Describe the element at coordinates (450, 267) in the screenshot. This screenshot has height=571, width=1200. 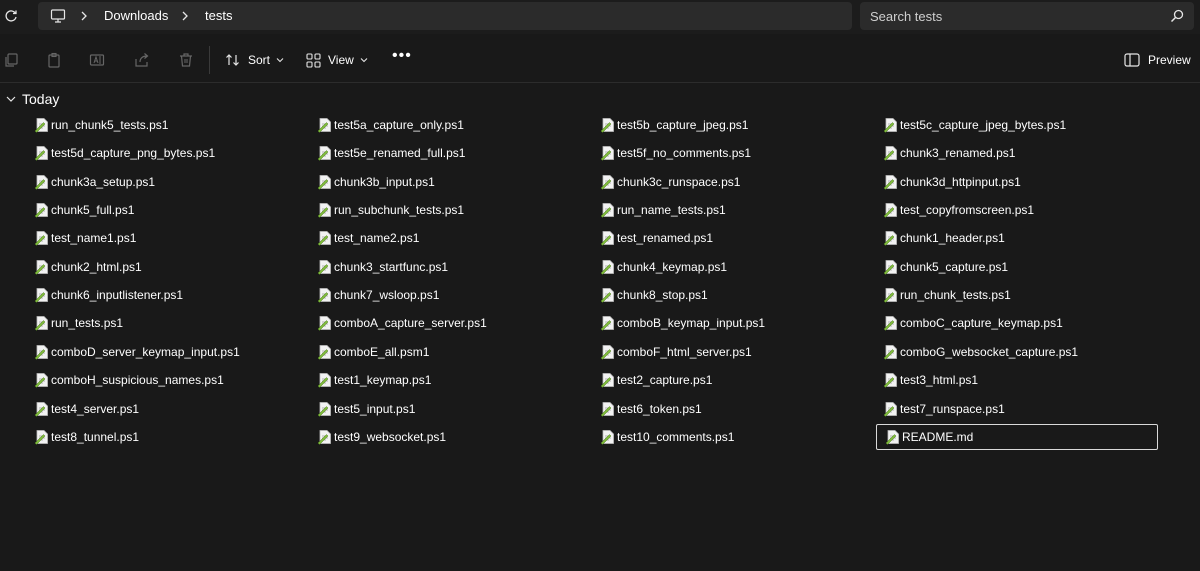
I see `file-item: chunk3_startfunc.ps1` at that location.